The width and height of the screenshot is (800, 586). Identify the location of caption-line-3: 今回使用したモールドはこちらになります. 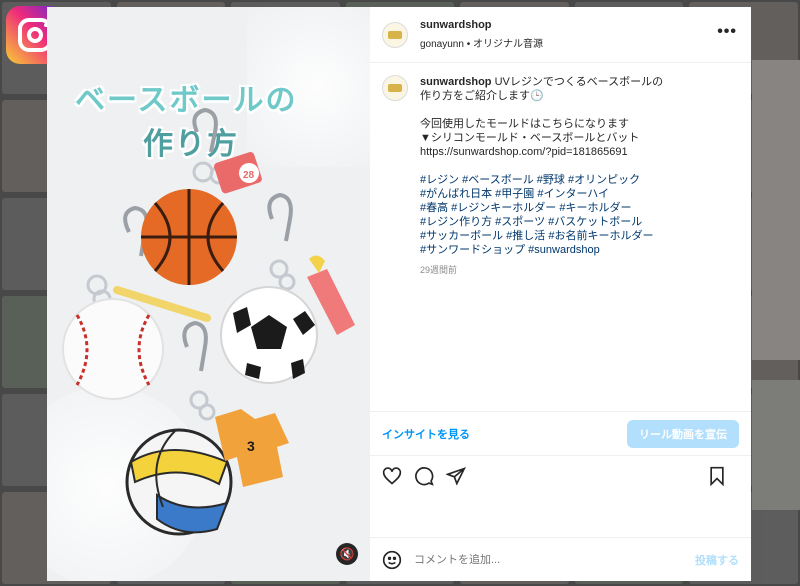
(524, 124).